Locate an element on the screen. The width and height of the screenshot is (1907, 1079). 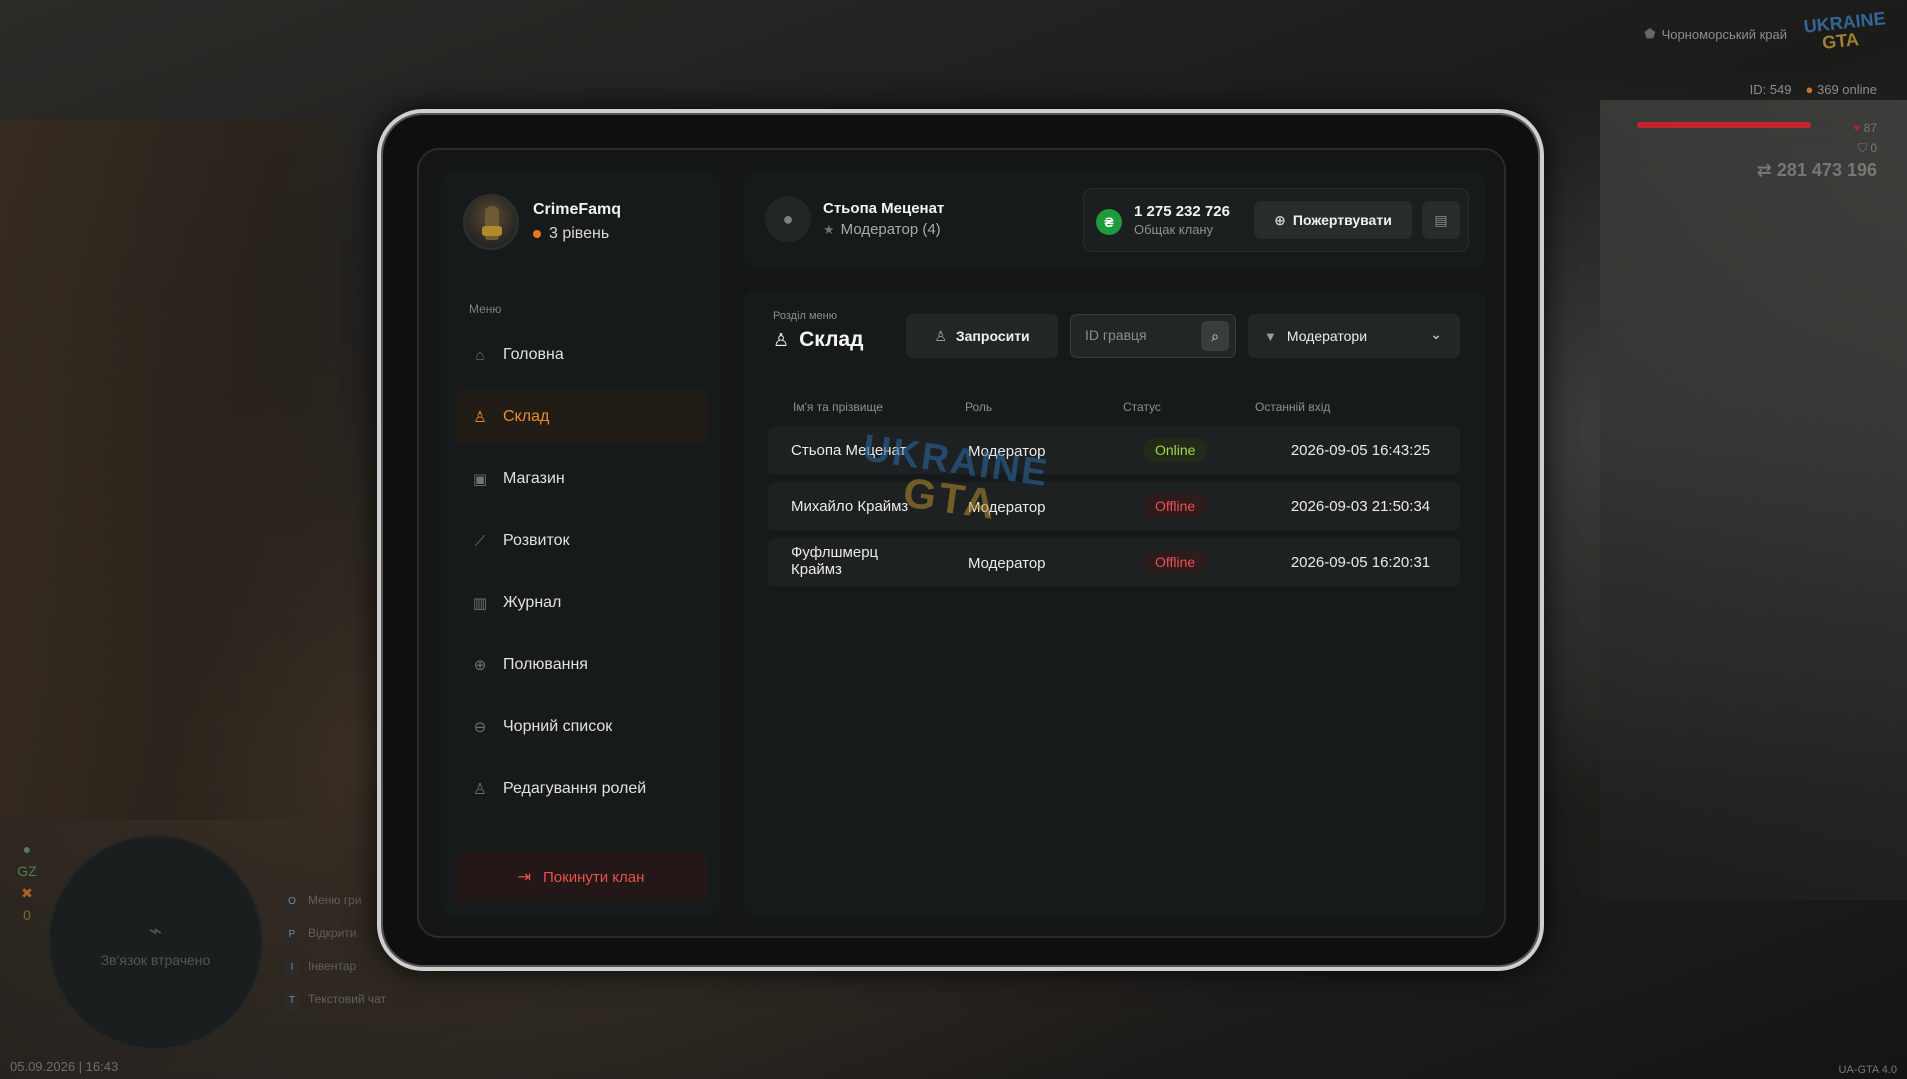
hryvnia-icon: ₴ is located at coordinates (1109, 222).